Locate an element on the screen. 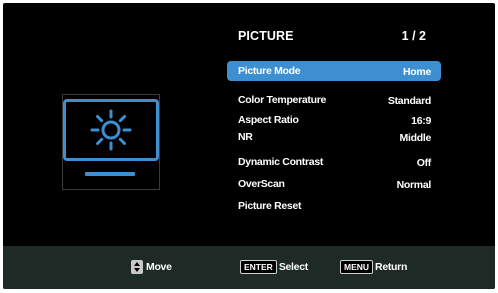 This screenshot has width=498, height=293. category-icon-panel is located at coordinates (111, 142).